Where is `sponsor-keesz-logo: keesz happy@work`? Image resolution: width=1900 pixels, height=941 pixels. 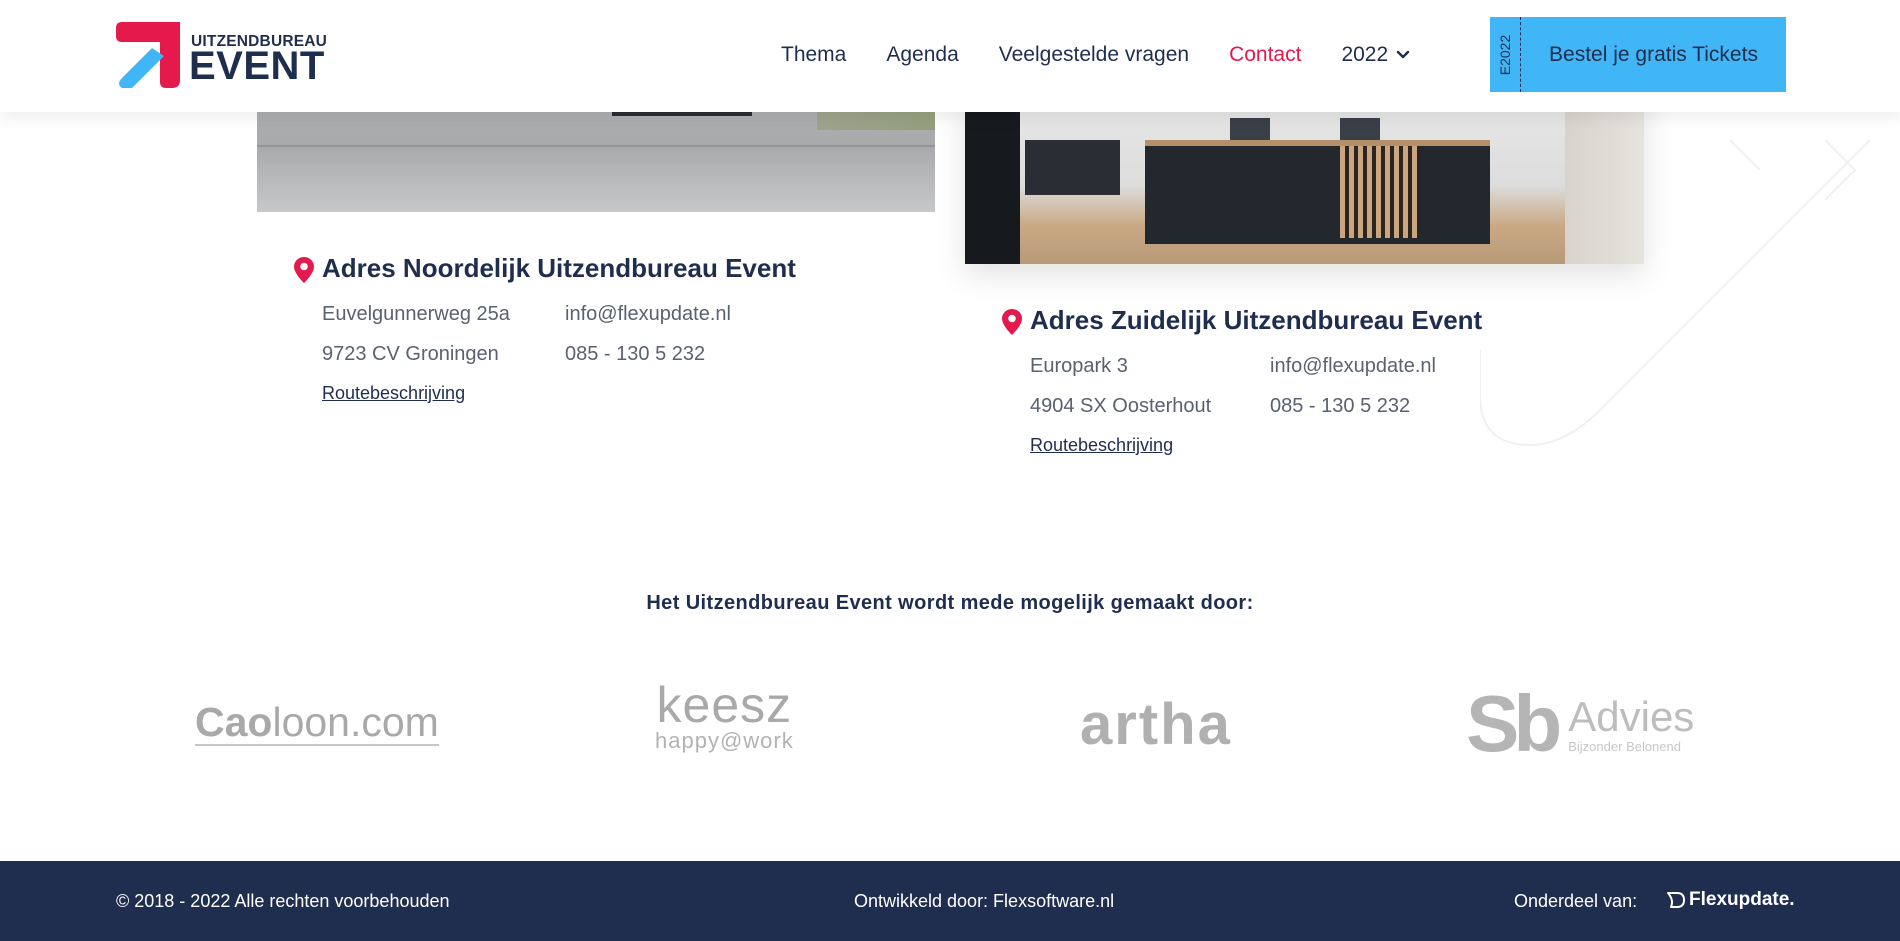
sponsor-keesz-logo: keesz happy@work is located at coordinates (724, 715).